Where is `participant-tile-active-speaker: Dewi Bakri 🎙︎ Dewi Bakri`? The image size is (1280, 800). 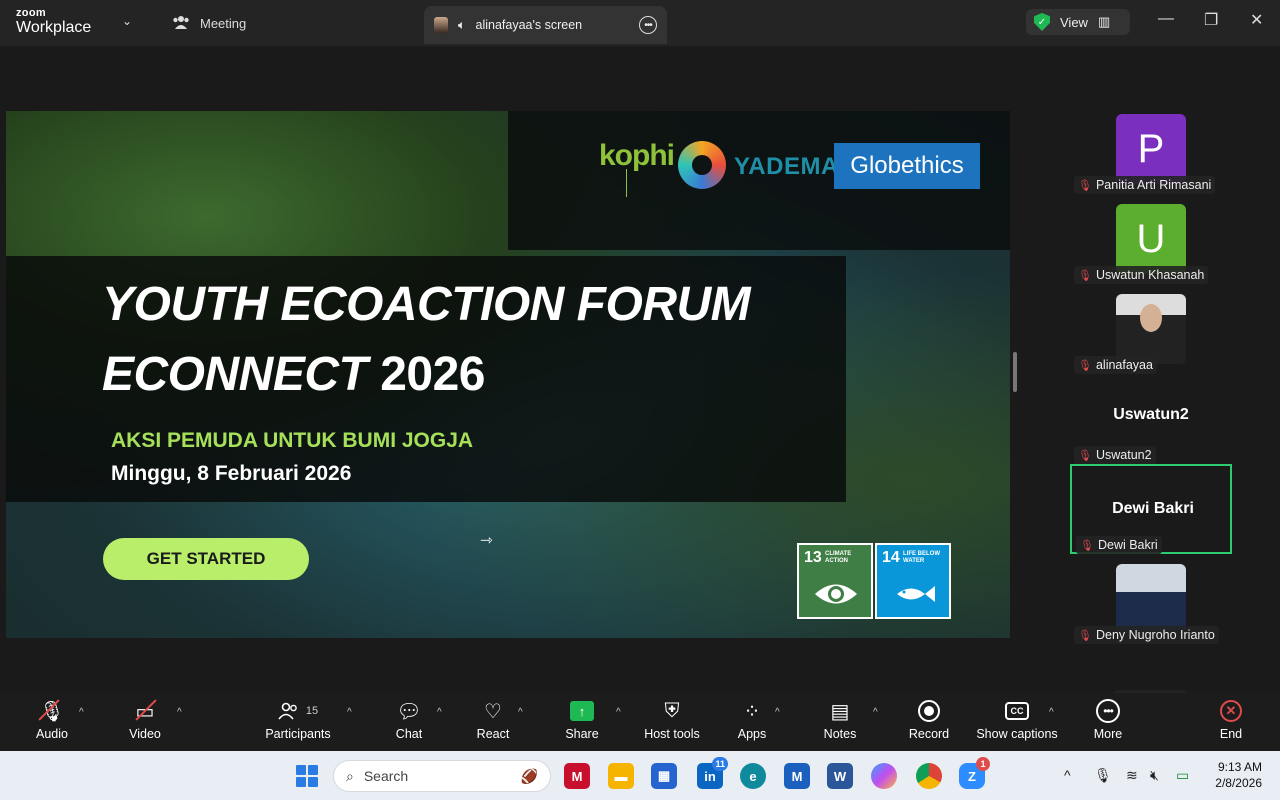 participant-tile-active-speaker: Dewi Bakri 🎙︎ Dewi Bakri is located at coordinates (1151, 509).